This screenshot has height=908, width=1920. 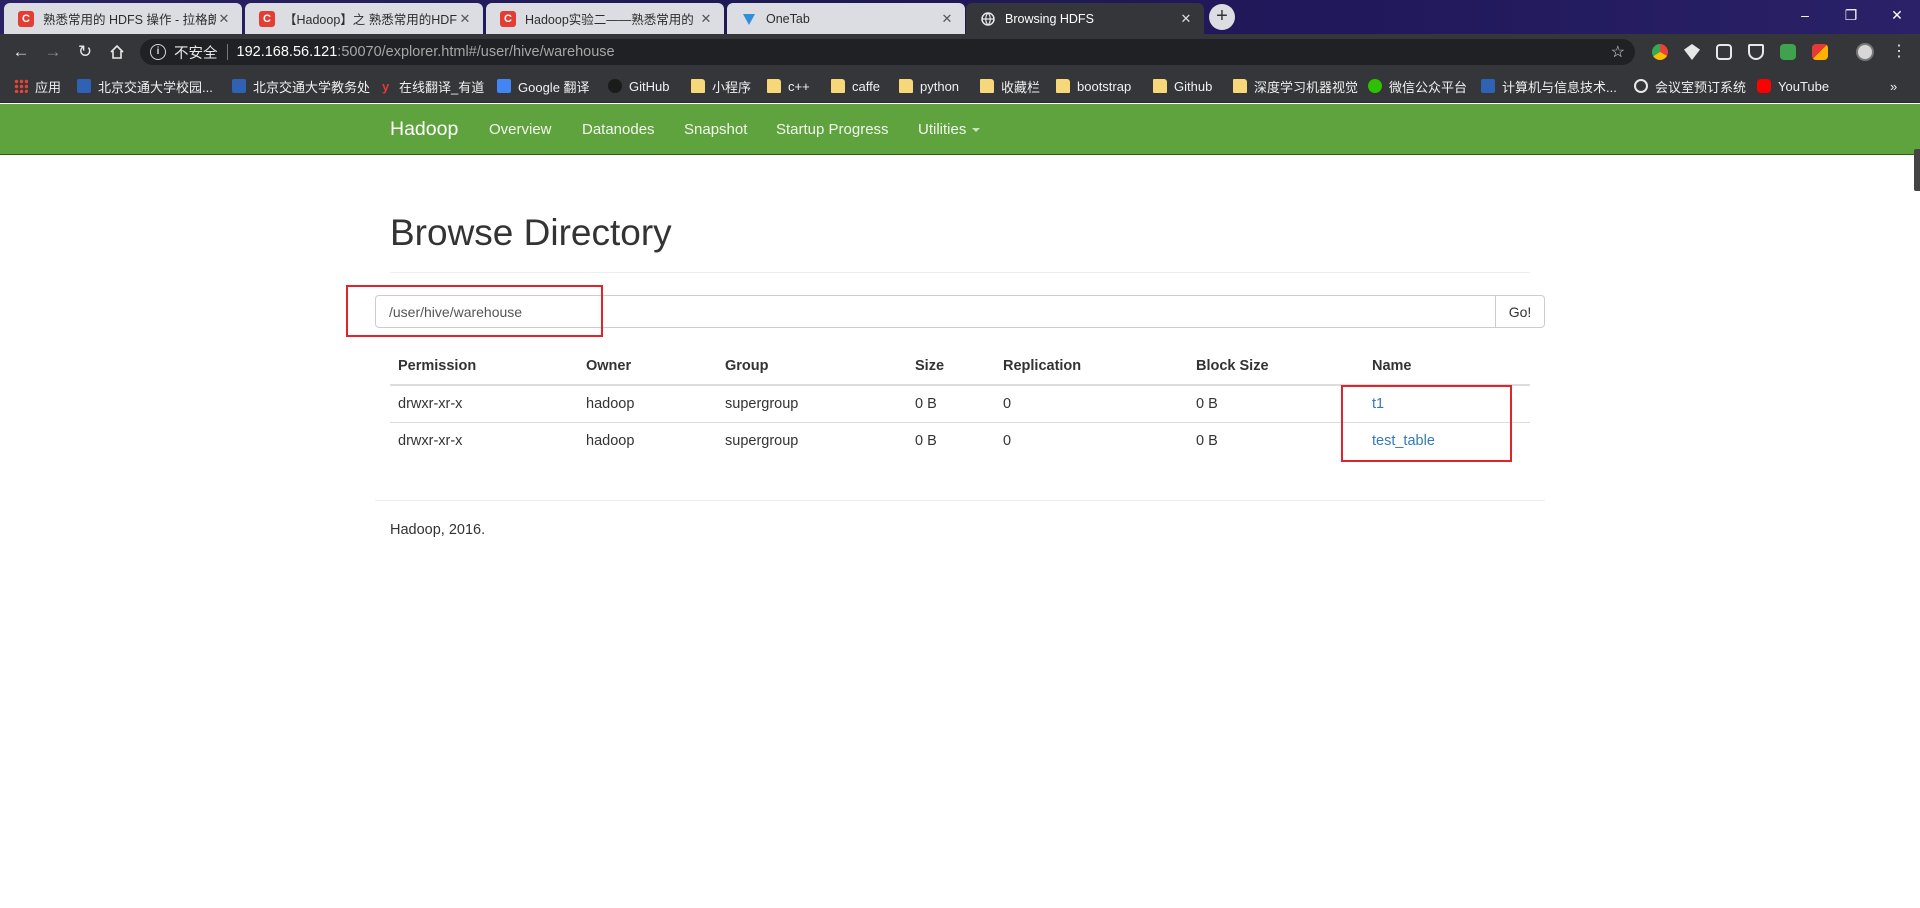 I want to click on nav-startup-progress: Startup Progress, so click(x=832, y=129).